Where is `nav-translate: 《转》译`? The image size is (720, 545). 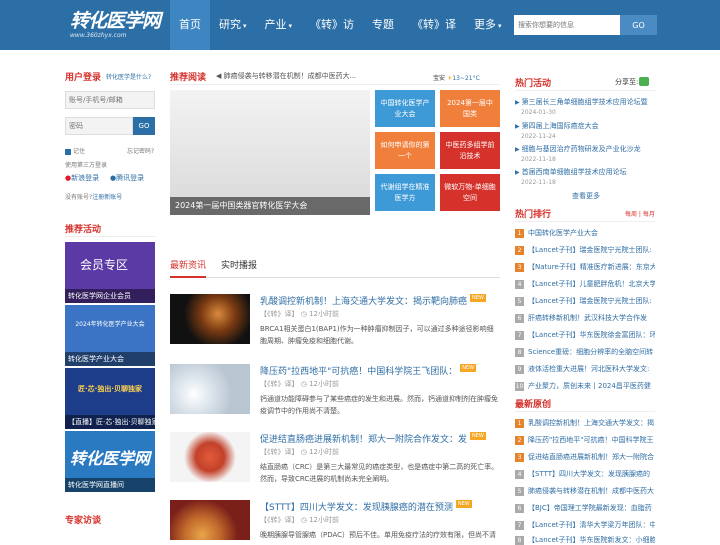 nav-translate: 《转》译 is located at coordinates (434, 25).